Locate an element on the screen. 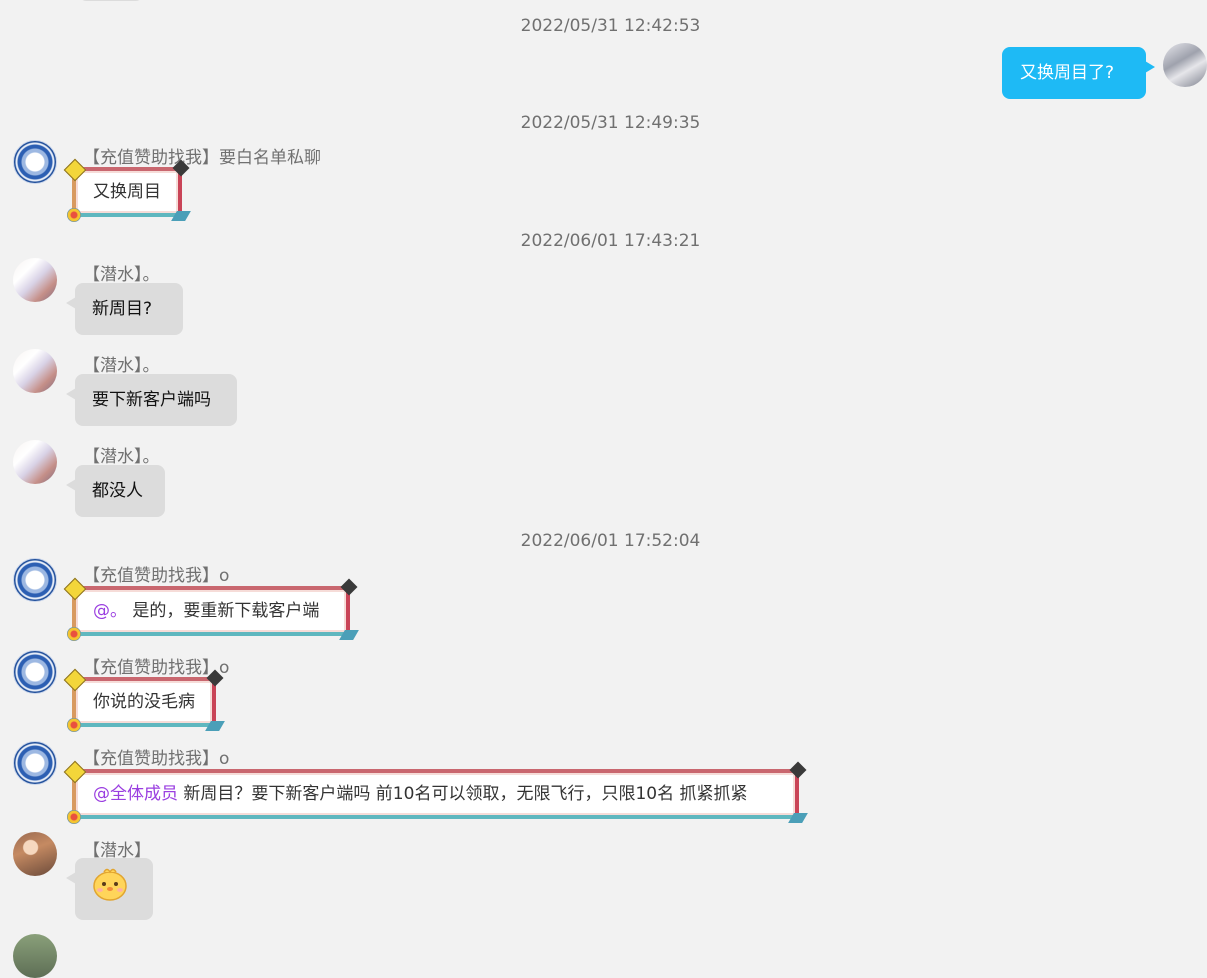 Image resolution: width=1207 pixels, height=978 pixels. message-text: 都没人 is located at coordinates (117, 491).